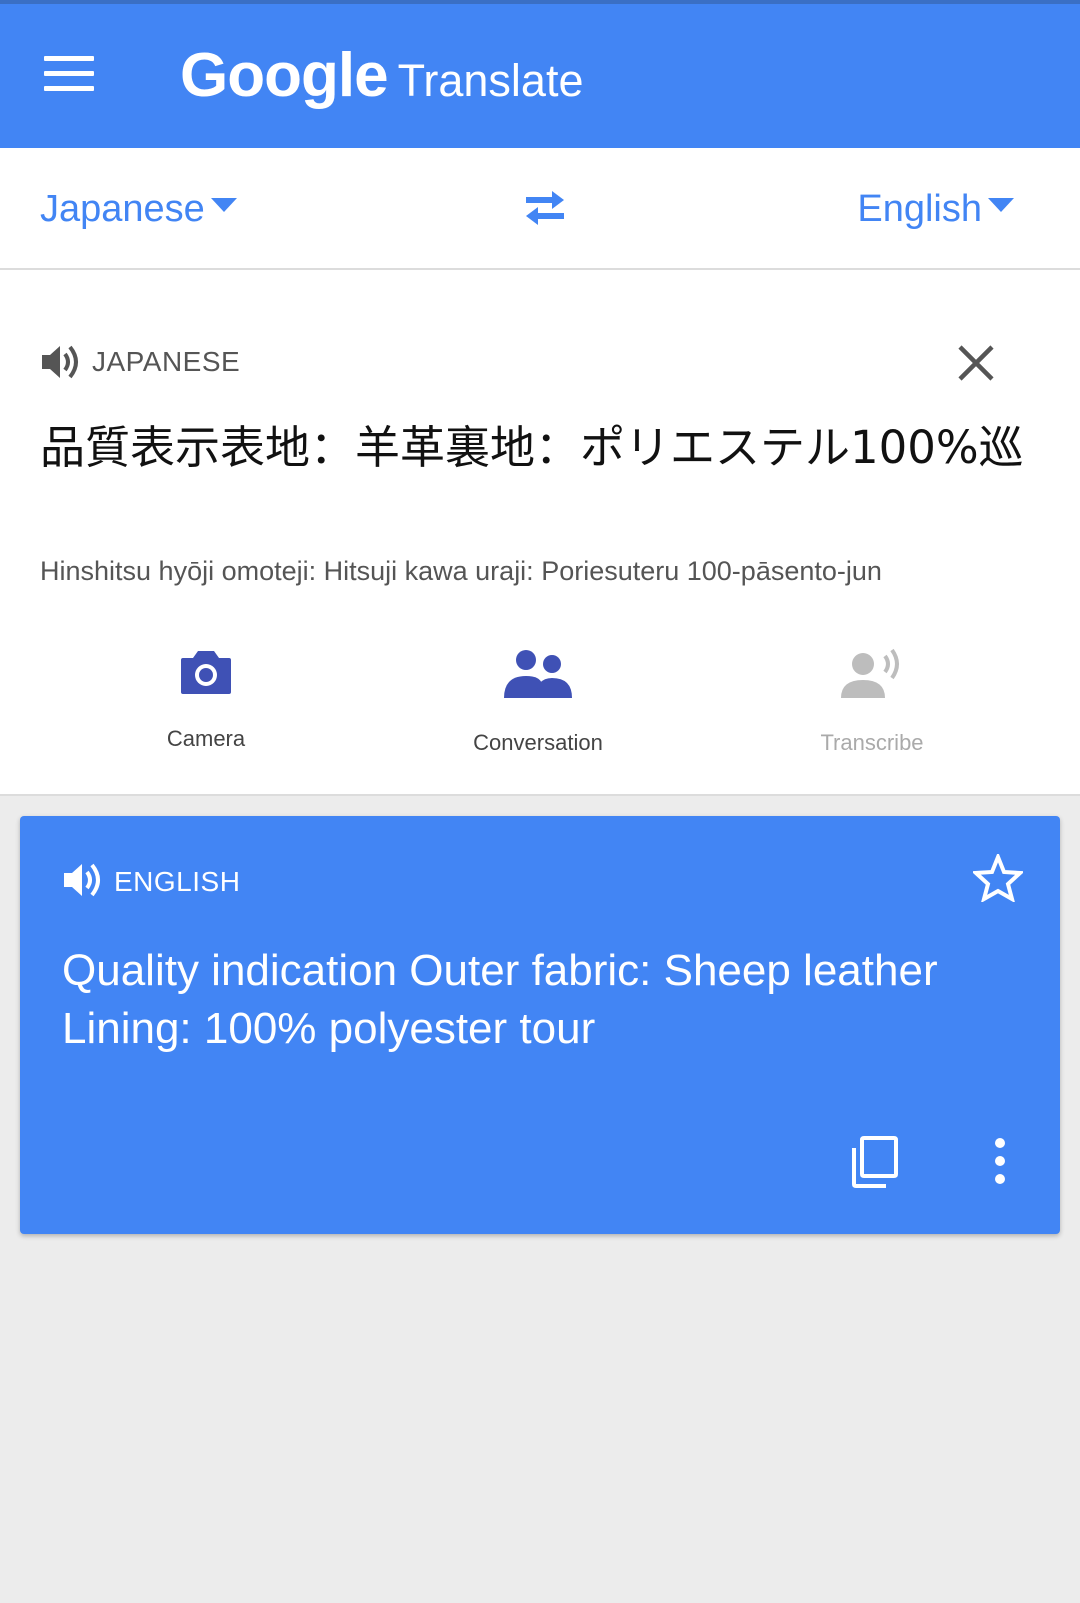  Describe the element at coordinates (998, 878) in the screenshot. I see `star-outline-icon` at that location.